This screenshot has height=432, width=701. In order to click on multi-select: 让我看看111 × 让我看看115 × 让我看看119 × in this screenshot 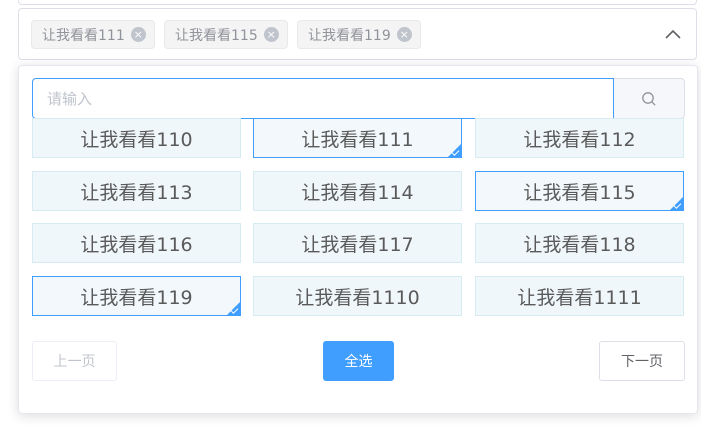, I will do `click(357, 34)`.